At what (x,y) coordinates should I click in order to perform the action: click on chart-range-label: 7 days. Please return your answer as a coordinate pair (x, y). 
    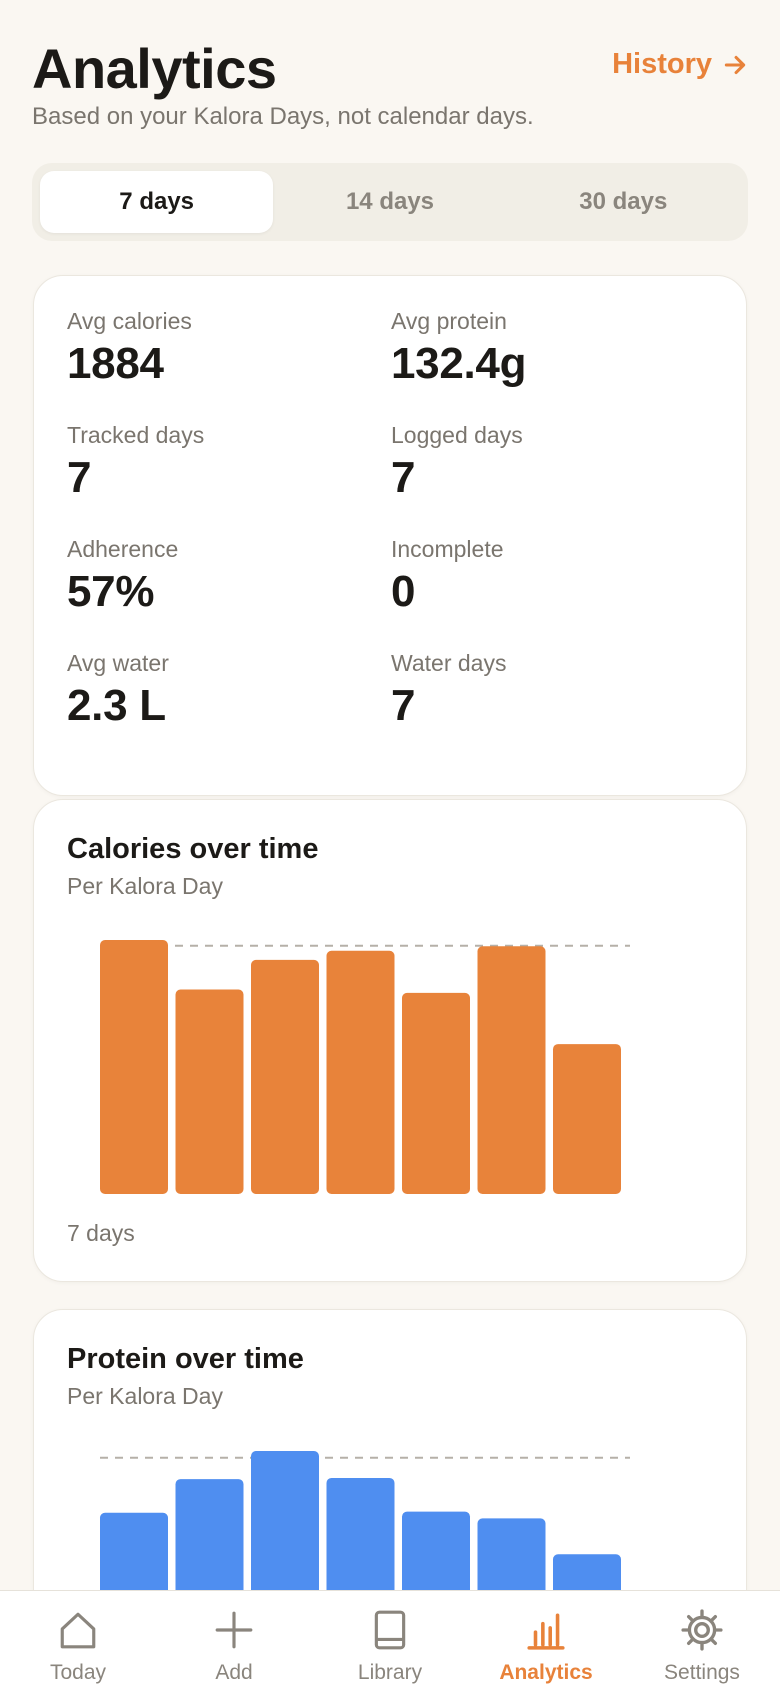
    Looking at the image, I should click on (101, 1233).